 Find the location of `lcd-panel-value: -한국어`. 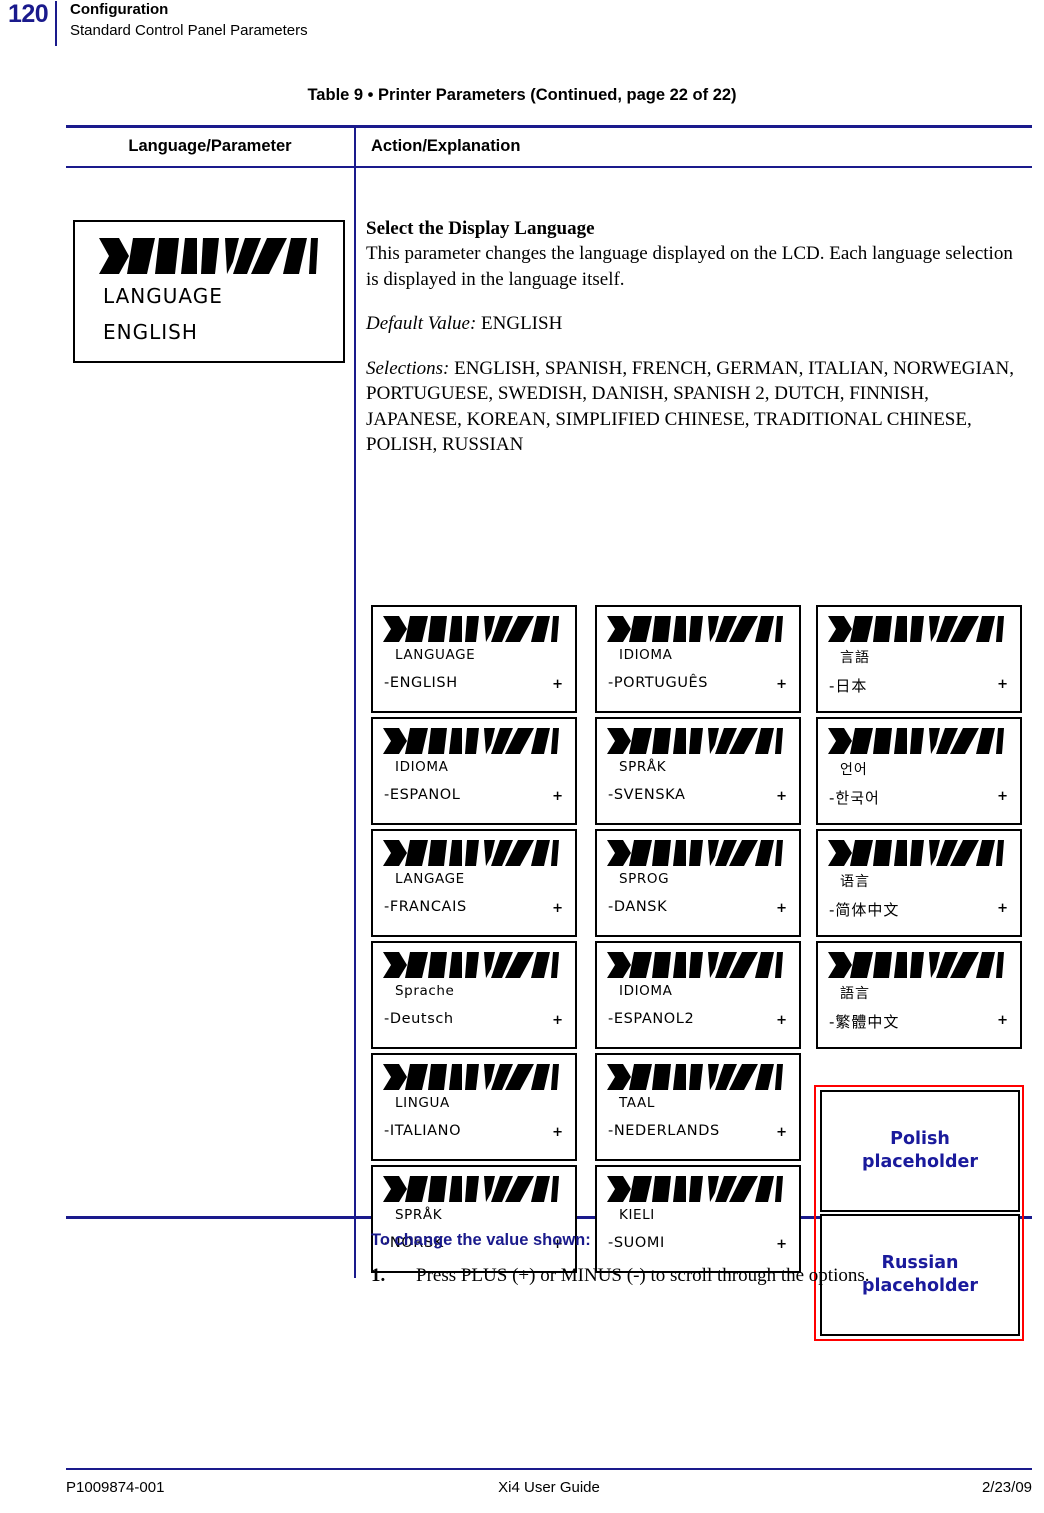

lcd-panel-value: -한국어 is located at coordinates (854, 798).